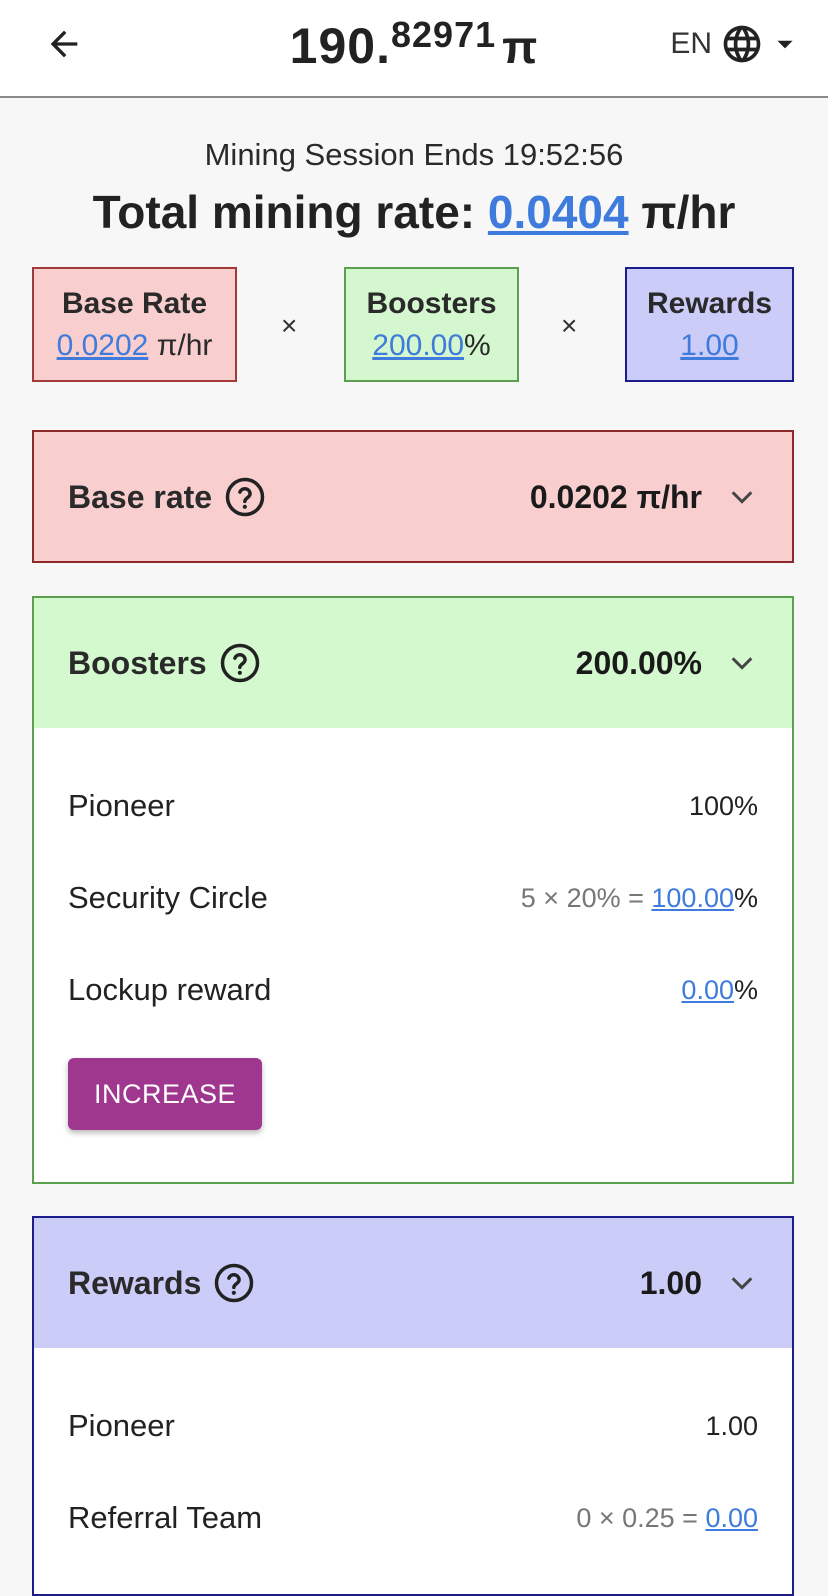  Describe the element at coordinates (731, 1518) in the screenshot. I see `referral-team-link: 0.00` at that location.